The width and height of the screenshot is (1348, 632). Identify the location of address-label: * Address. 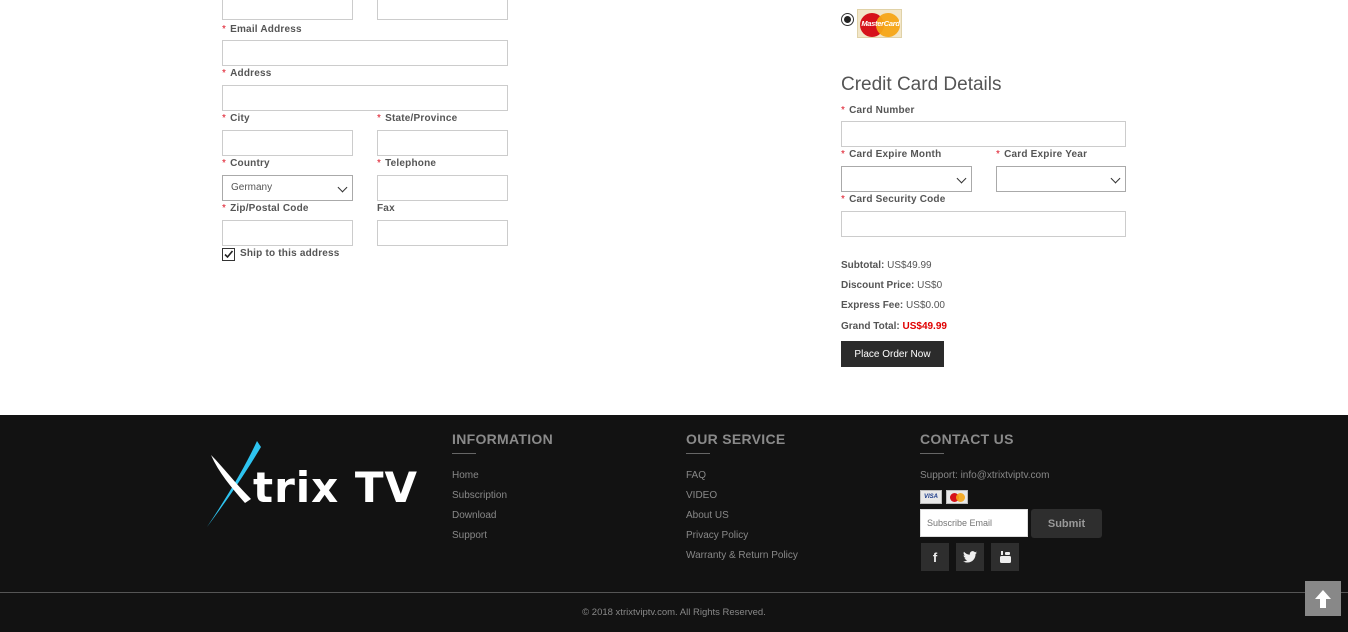
(247, 73).